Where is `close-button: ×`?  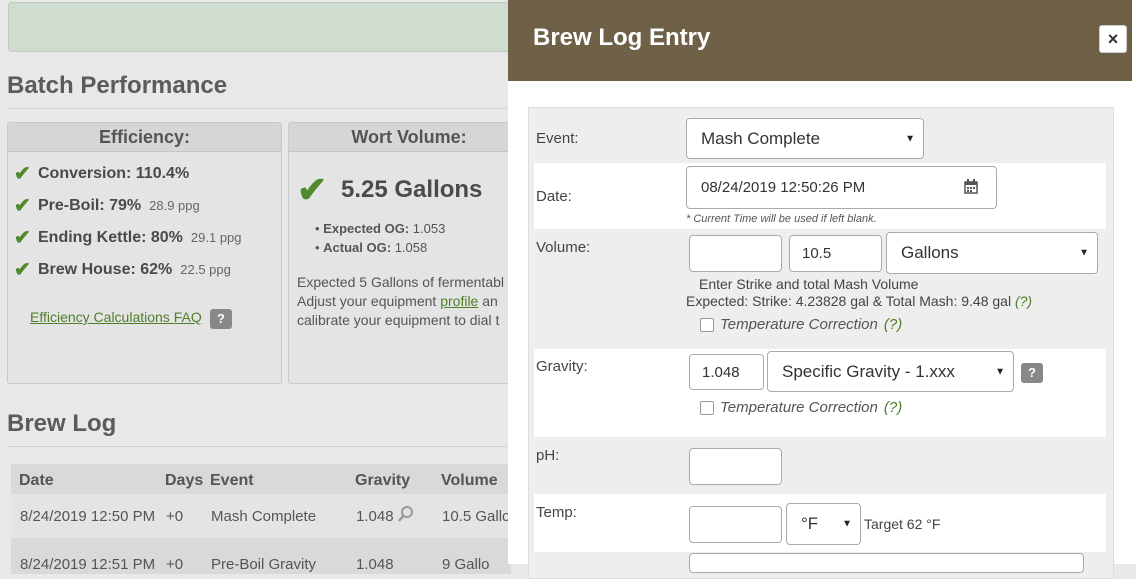 close-button: × is located at coordinates (1113, 39).